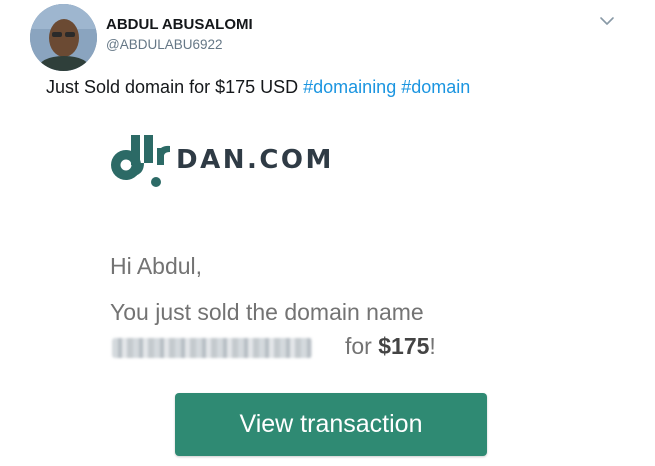 The height and width of the screenshot is (466, 655). Describe the element at coordinates (404, 346) in the screenshot. I see `sale-price: $175` at that location.